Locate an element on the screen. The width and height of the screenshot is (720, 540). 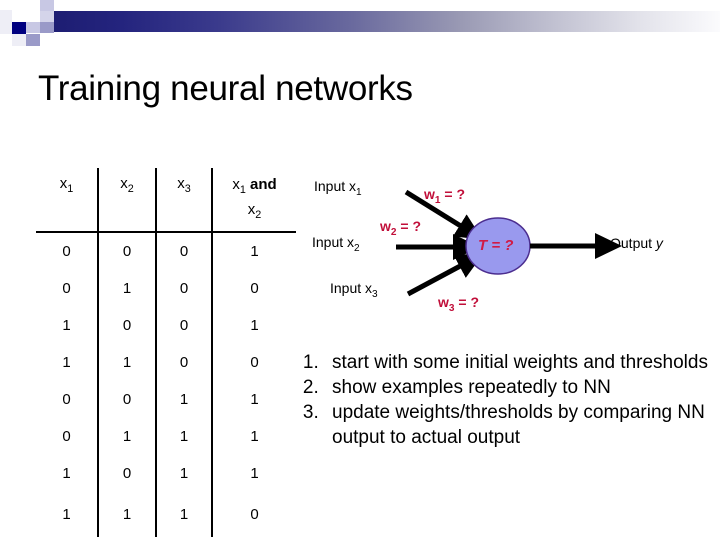
header-line-1: x1 and is located at coordinates (254, 186).